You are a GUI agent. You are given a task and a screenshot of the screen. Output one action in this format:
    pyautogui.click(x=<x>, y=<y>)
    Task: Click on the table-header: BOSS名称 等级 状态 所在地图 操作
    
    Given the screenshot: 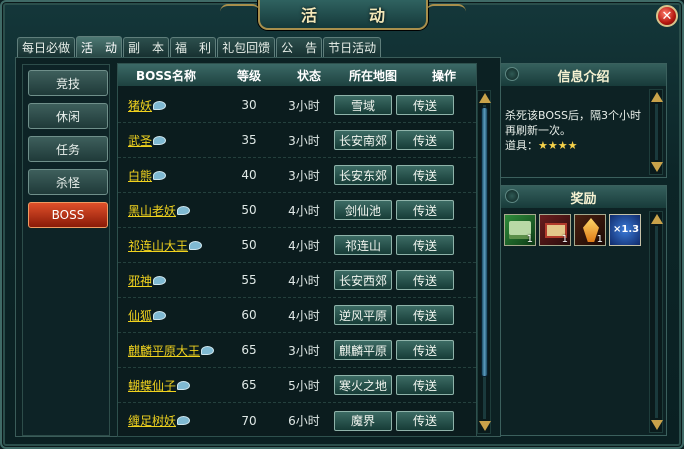 What is the action you would take?
    pyautogui.click(x=297, y=75)
    